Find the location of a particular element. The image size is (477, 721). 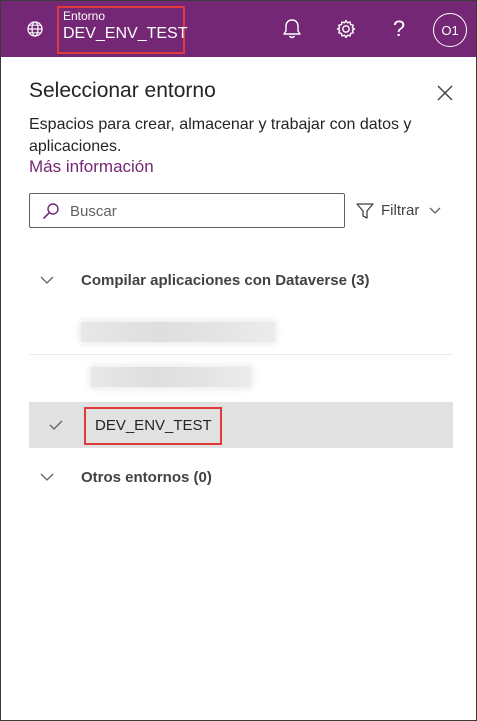

group-header-other: Otros entornos (0) is located at coordinates (241, 477).